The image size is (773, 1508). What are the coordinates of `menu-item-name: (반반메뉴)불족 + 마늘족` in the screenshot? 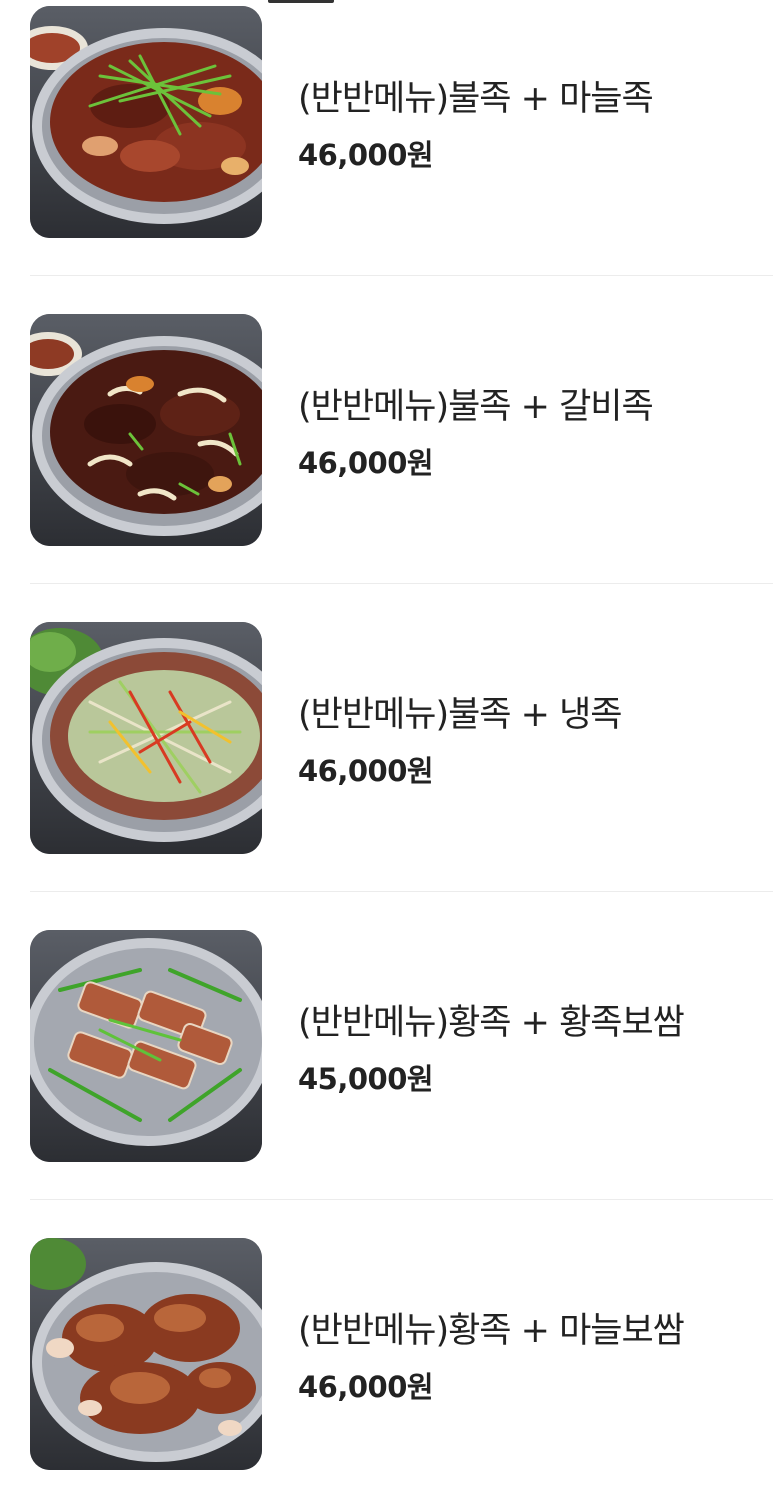 It's located at (476, 99).